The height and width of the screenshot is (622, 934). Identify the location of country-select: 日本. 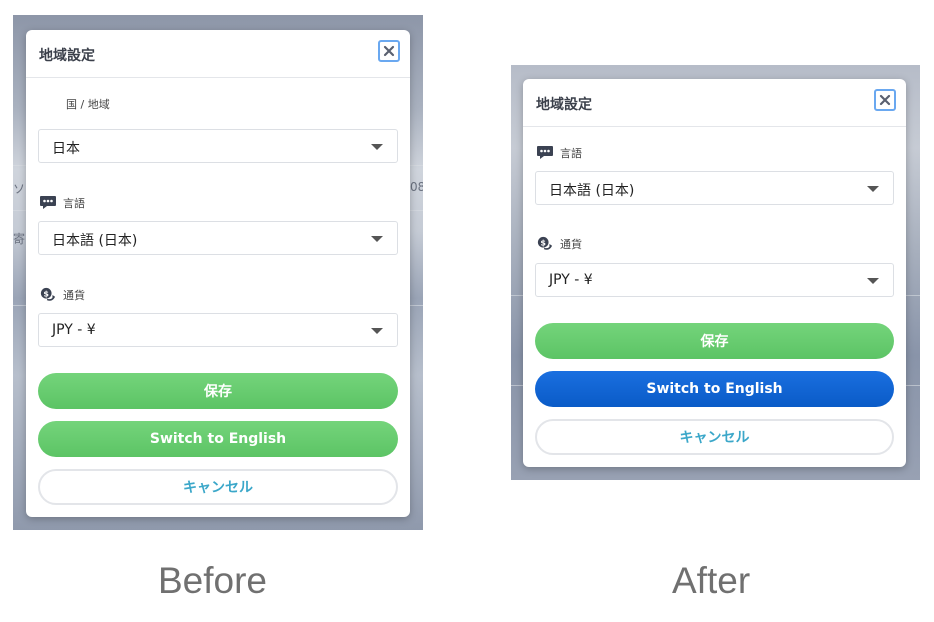
(218, 146).